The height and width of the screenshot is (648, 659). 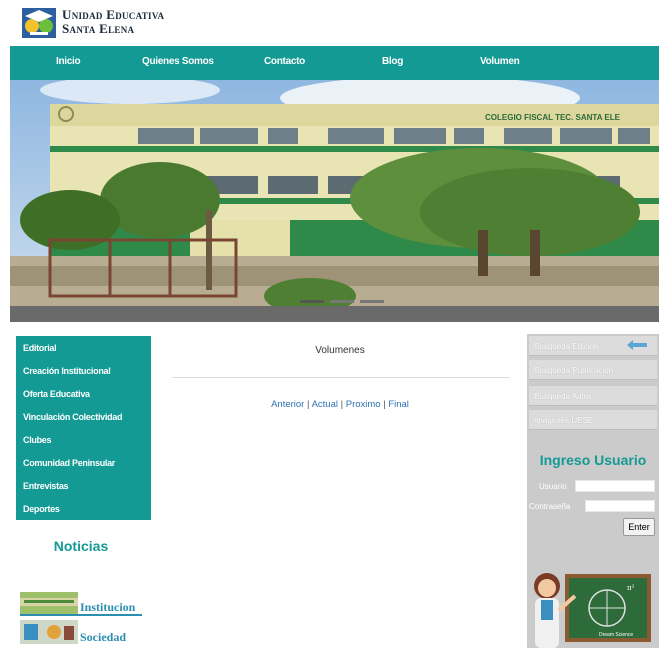 I want to click on search-edition-label: Busqueda Edición, so click(x=566, y=346).